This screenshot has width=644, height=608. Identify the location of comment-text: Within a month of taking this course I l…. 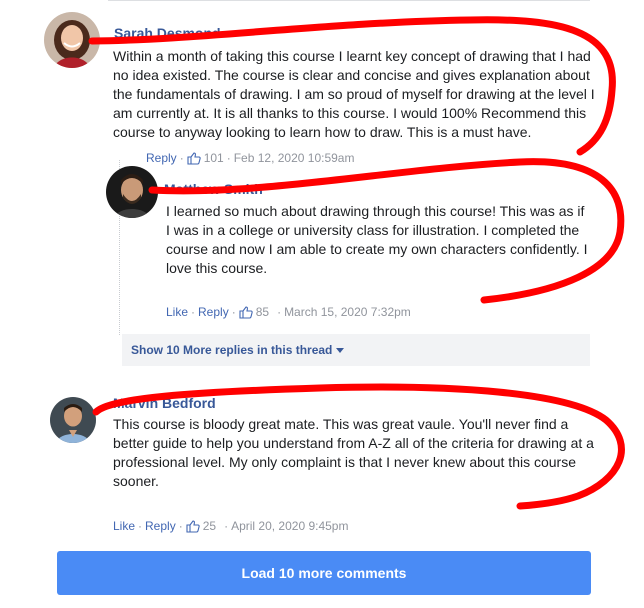
(354, 94).